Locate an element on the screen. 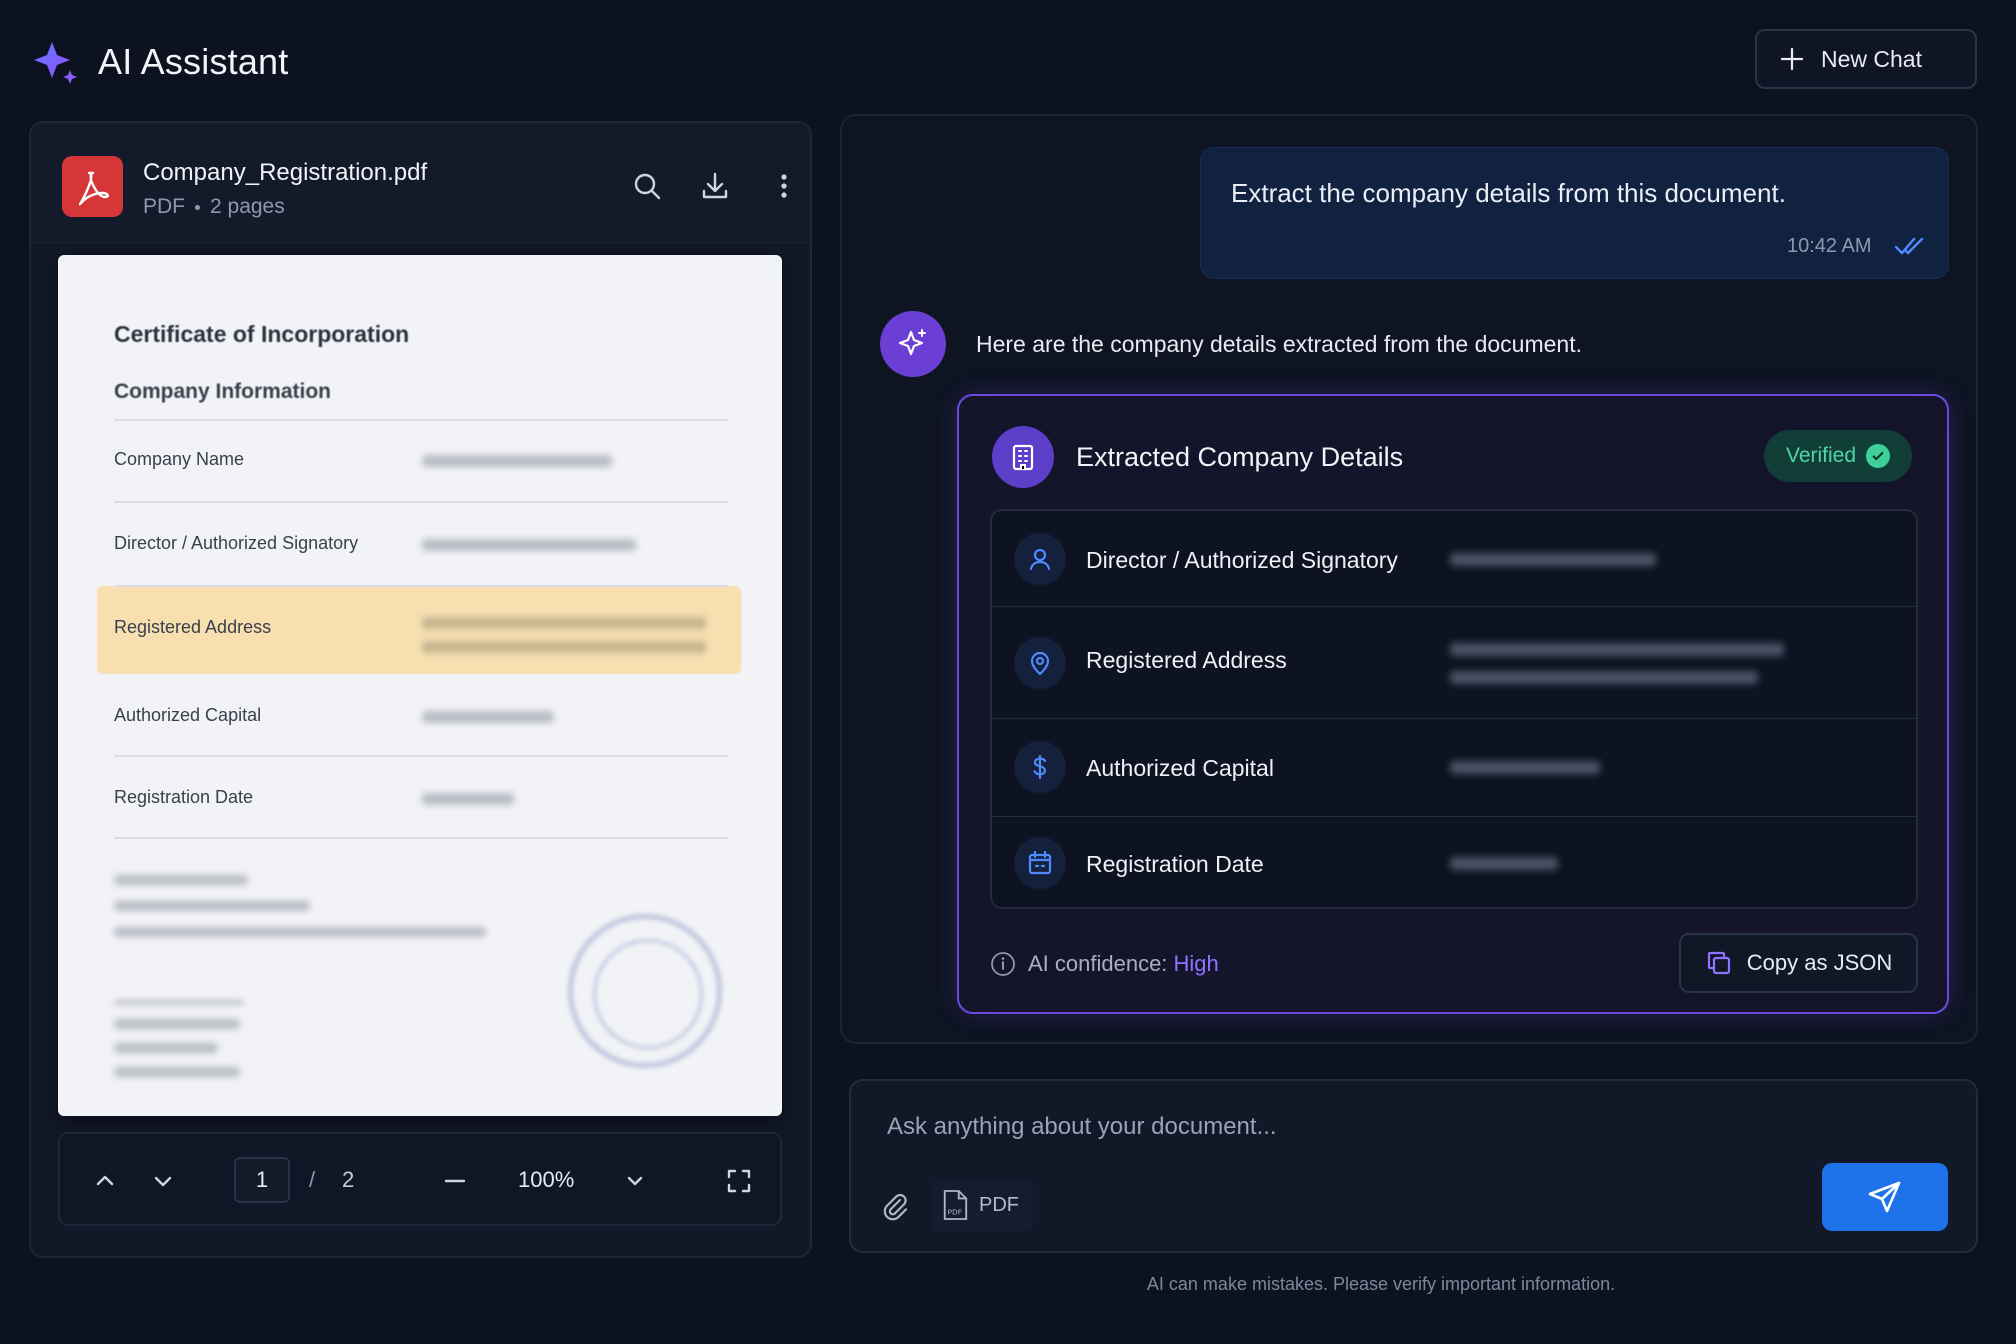 The height and width of the screenshot is (1344, 2016). search-document-button is located at coordinates (647, 186).